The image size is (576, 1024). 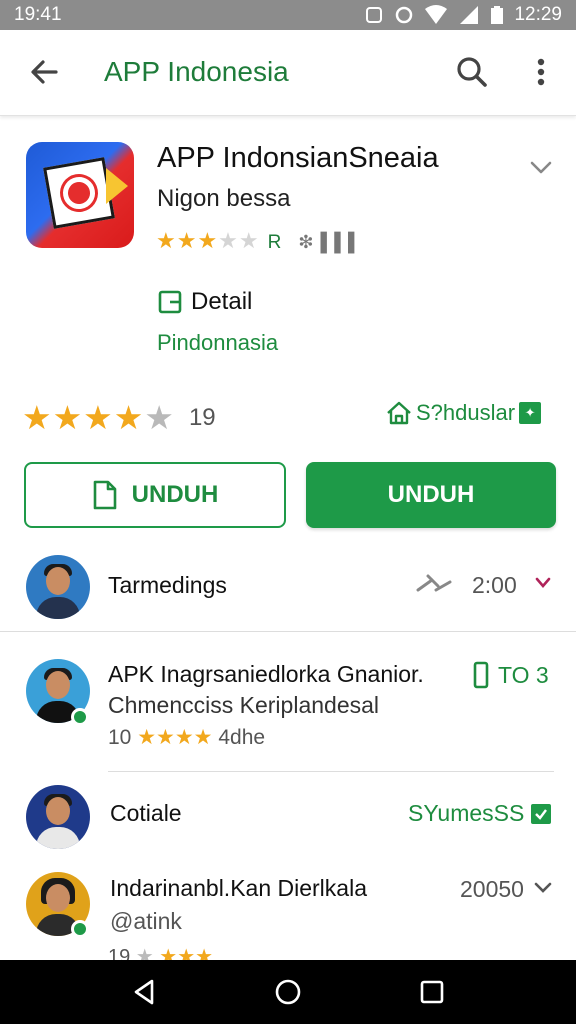 What do you see at coordinates (466, 813) in the screenshot?
I see `list-item-right: SYumesSS` at bounding box center [466, 813].